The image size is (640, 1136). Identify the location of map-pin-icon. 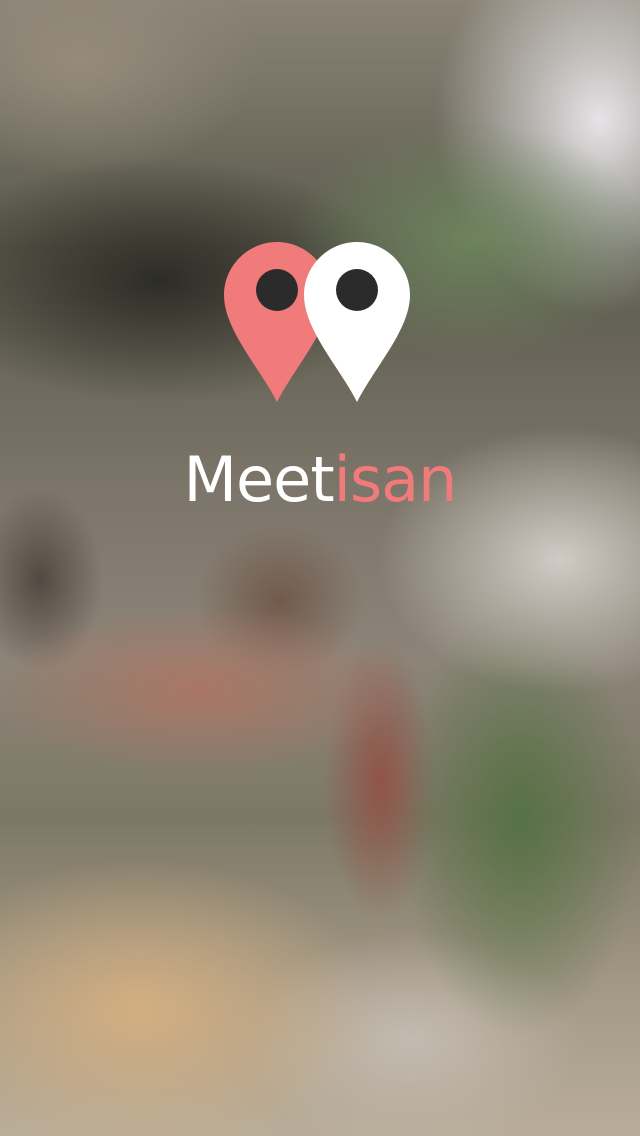
(357, 322).